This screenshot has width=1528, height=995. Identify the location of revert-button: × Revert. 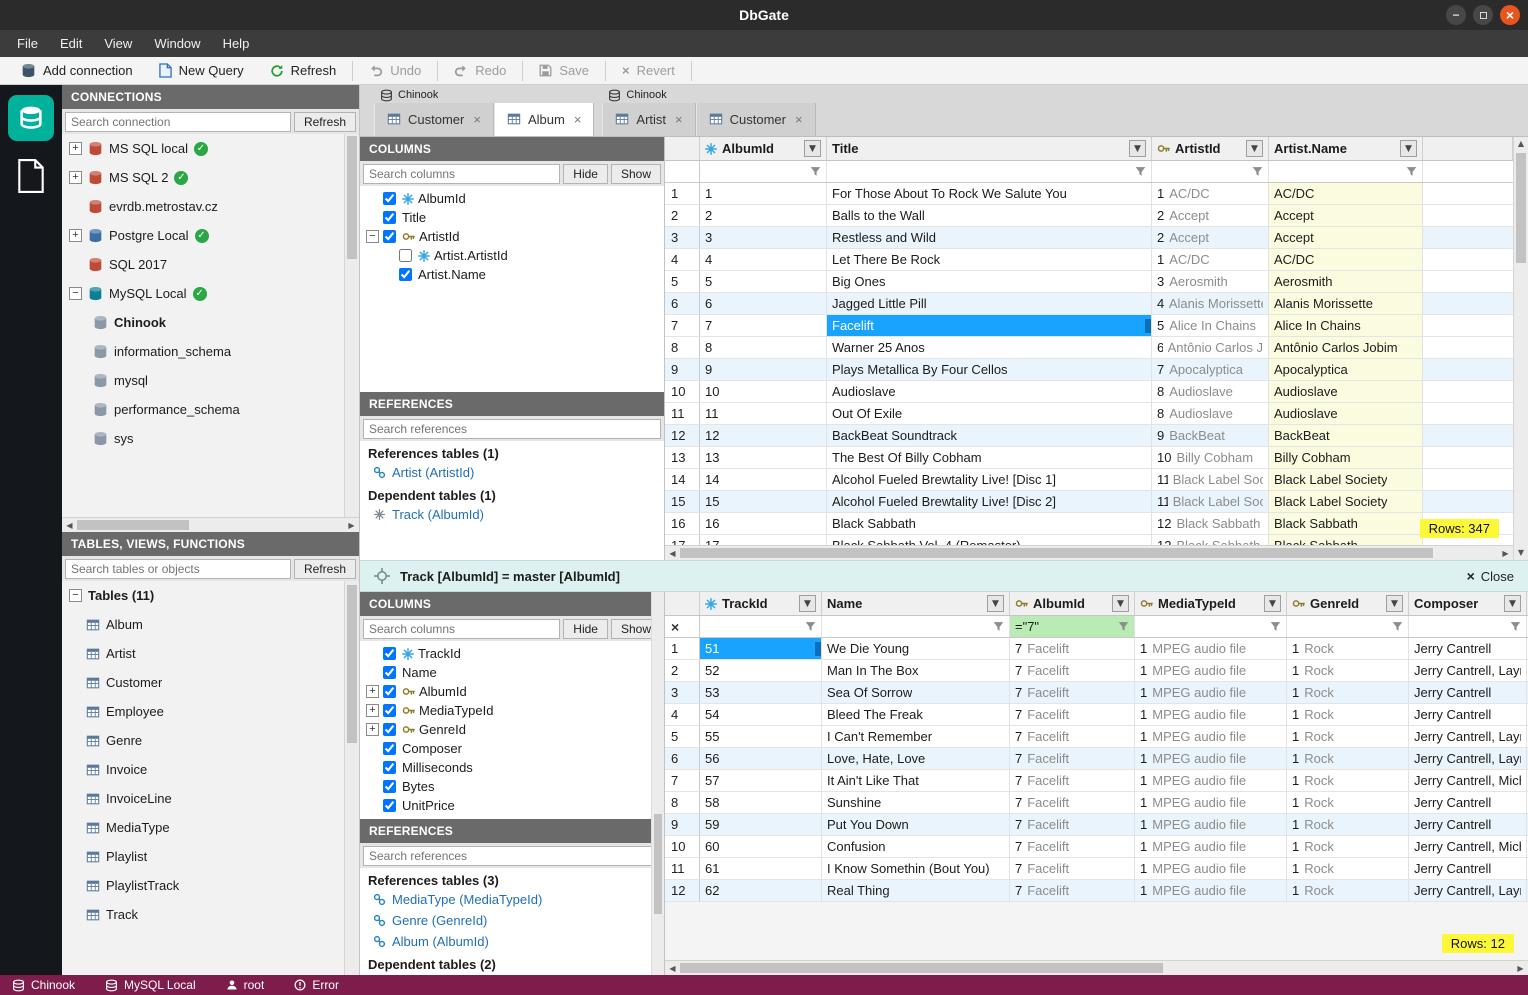
(648, 70).